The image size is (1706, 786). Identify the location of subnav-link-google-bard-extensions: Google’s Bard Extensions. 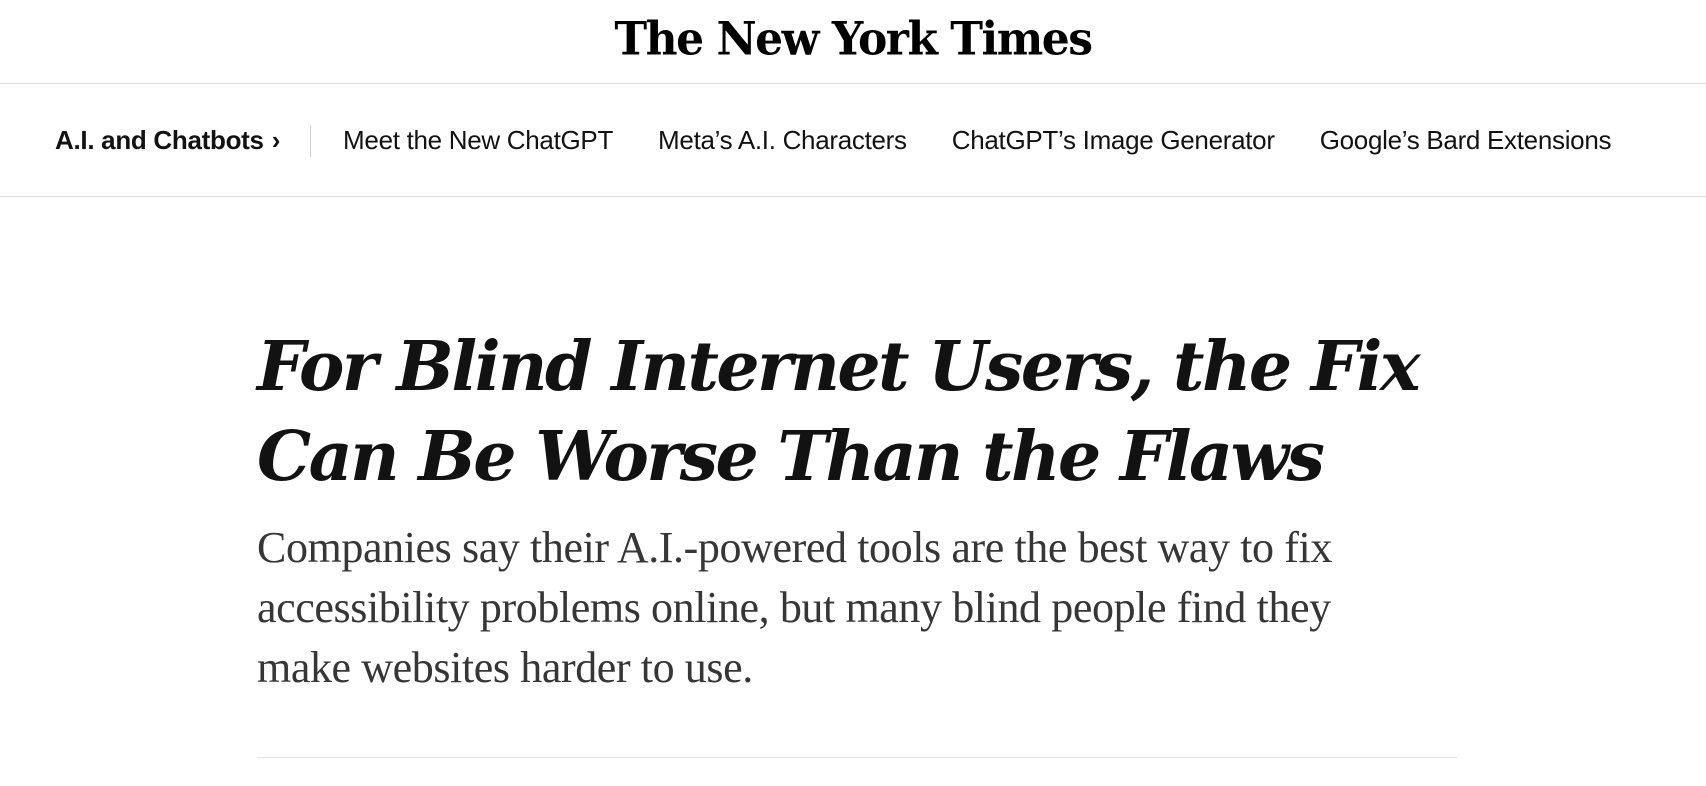
(1466, 140).